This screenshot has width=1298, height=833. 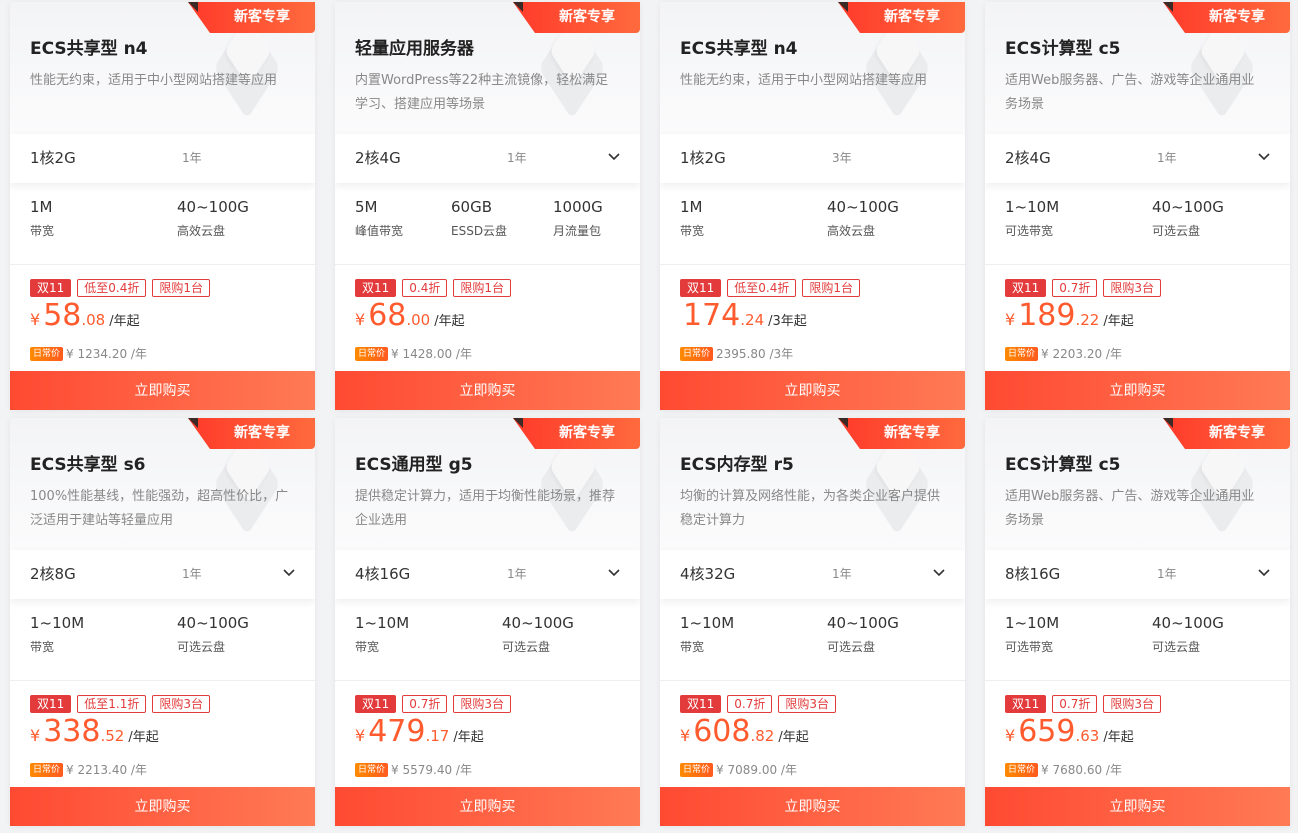 What do you see at coordinates (482, 92) in the screenshot?
I see `product-description: 内置WordPress等22种主流镜像，轻松满足学习、搭建应用等场景` at bounding box center [482, 92].